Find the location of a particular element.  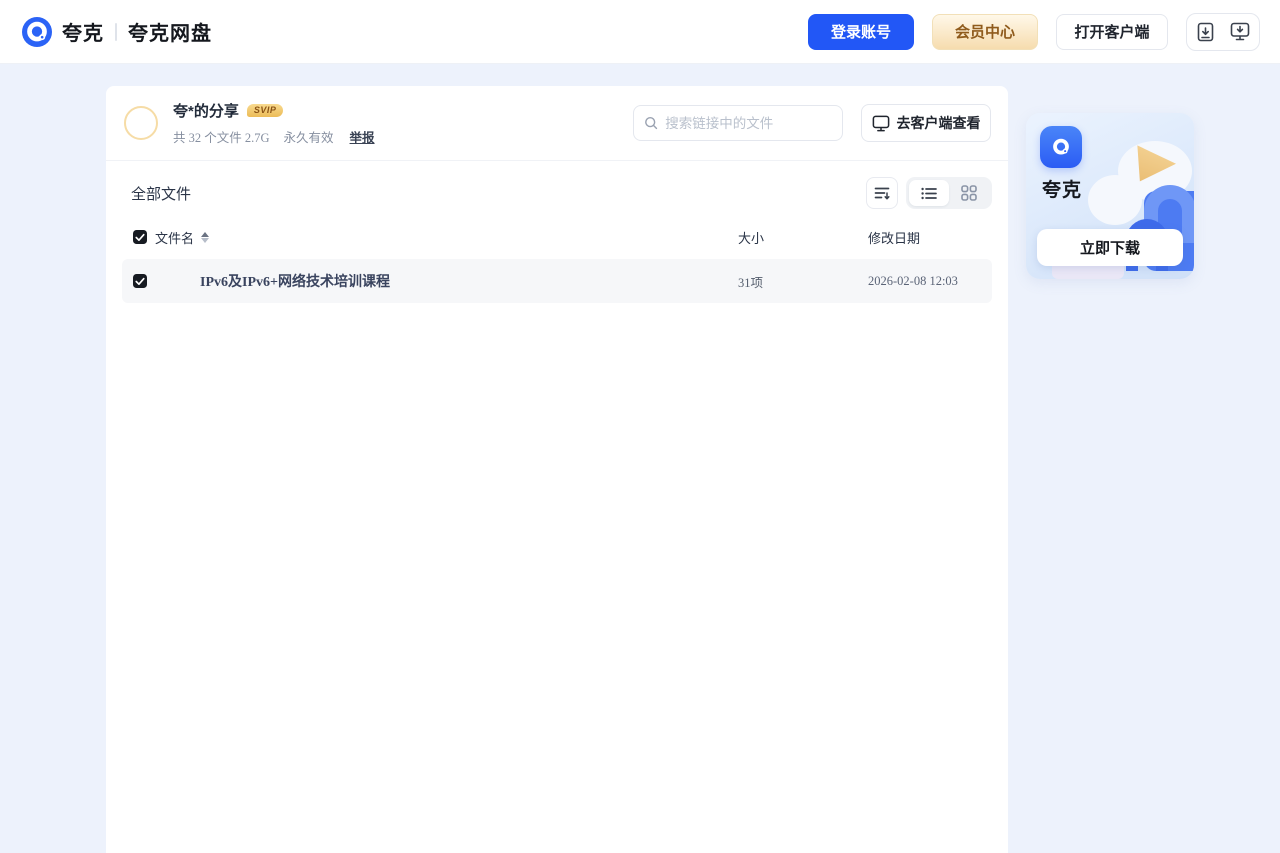

sort-order-button is located at coordinates (882, 193).